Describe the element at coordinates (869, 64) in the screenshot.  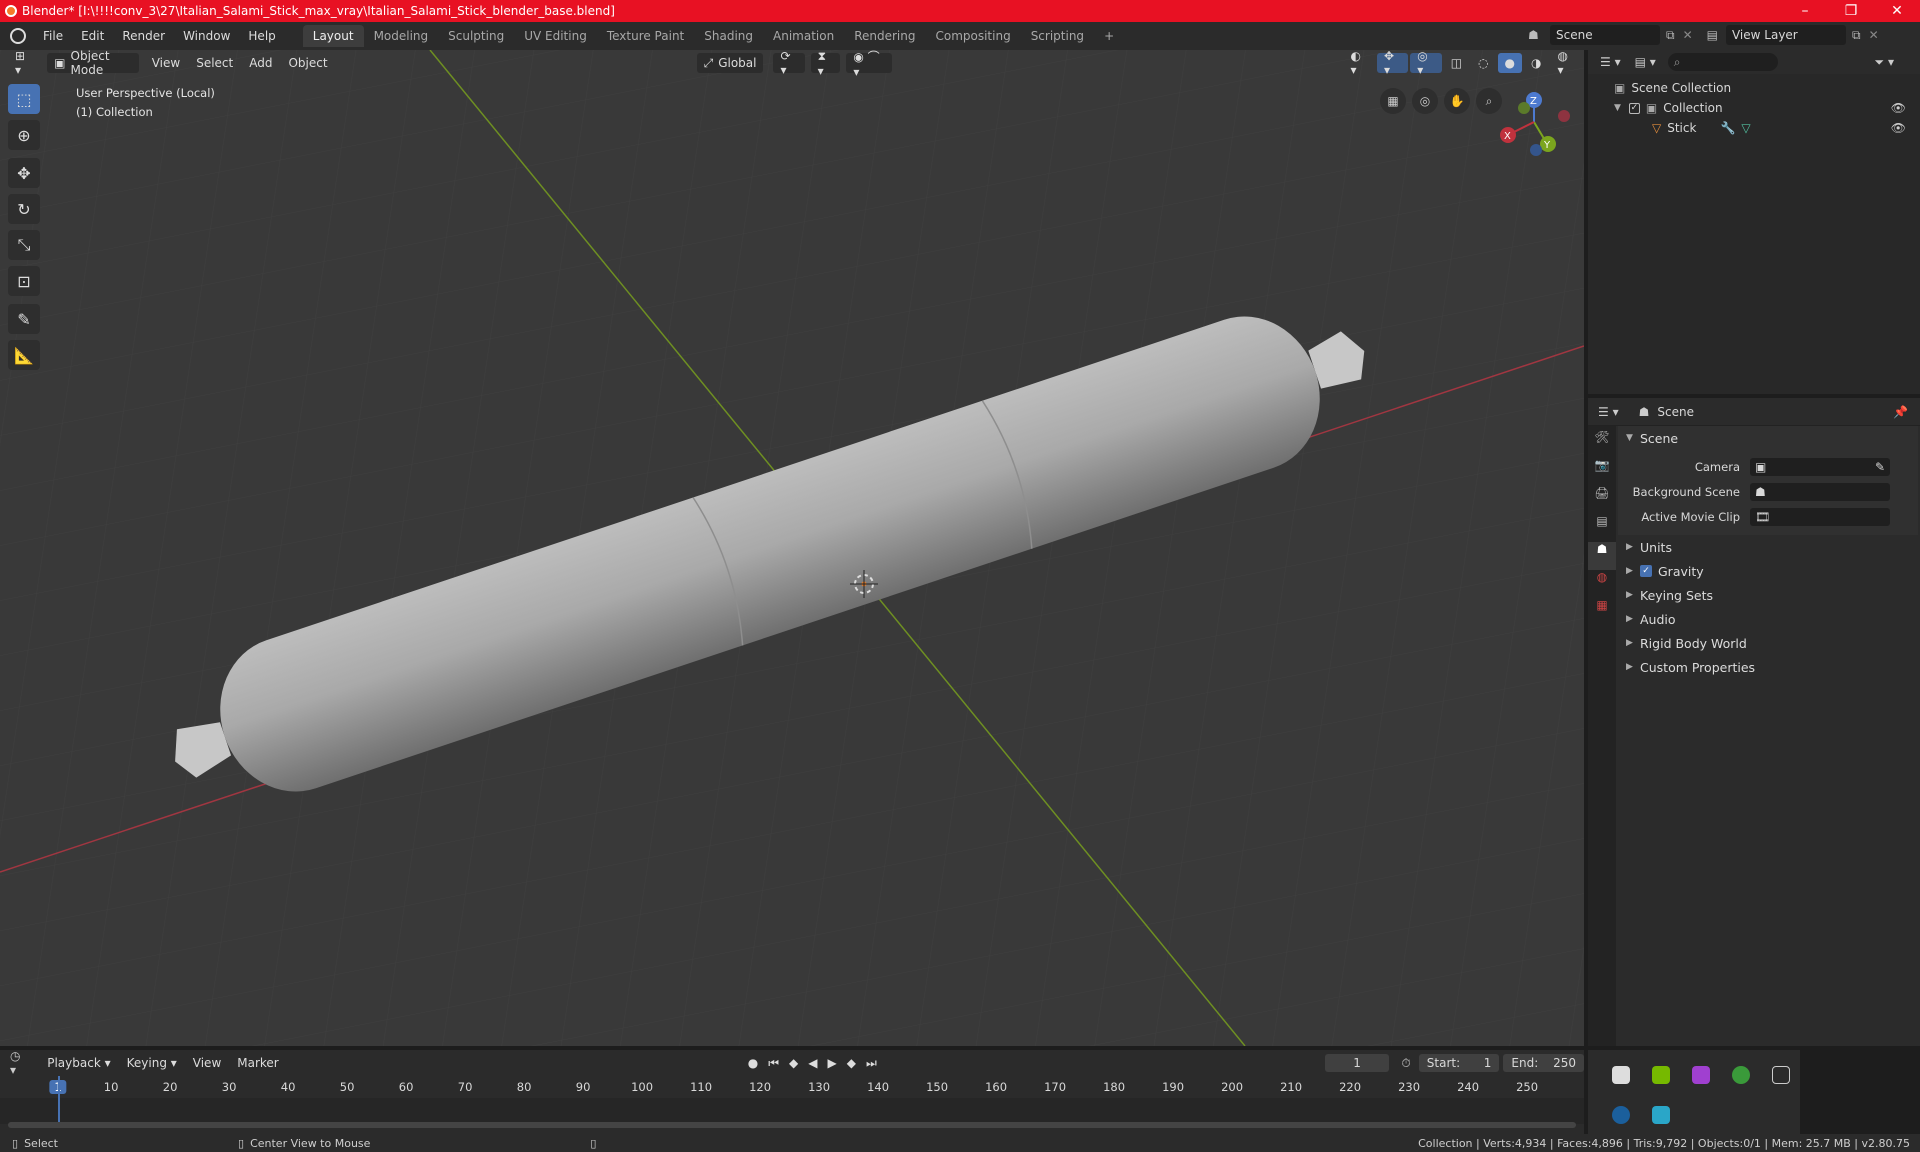
I see `proportional-edit-icon: ◉ ⌒ ▾` at that location.